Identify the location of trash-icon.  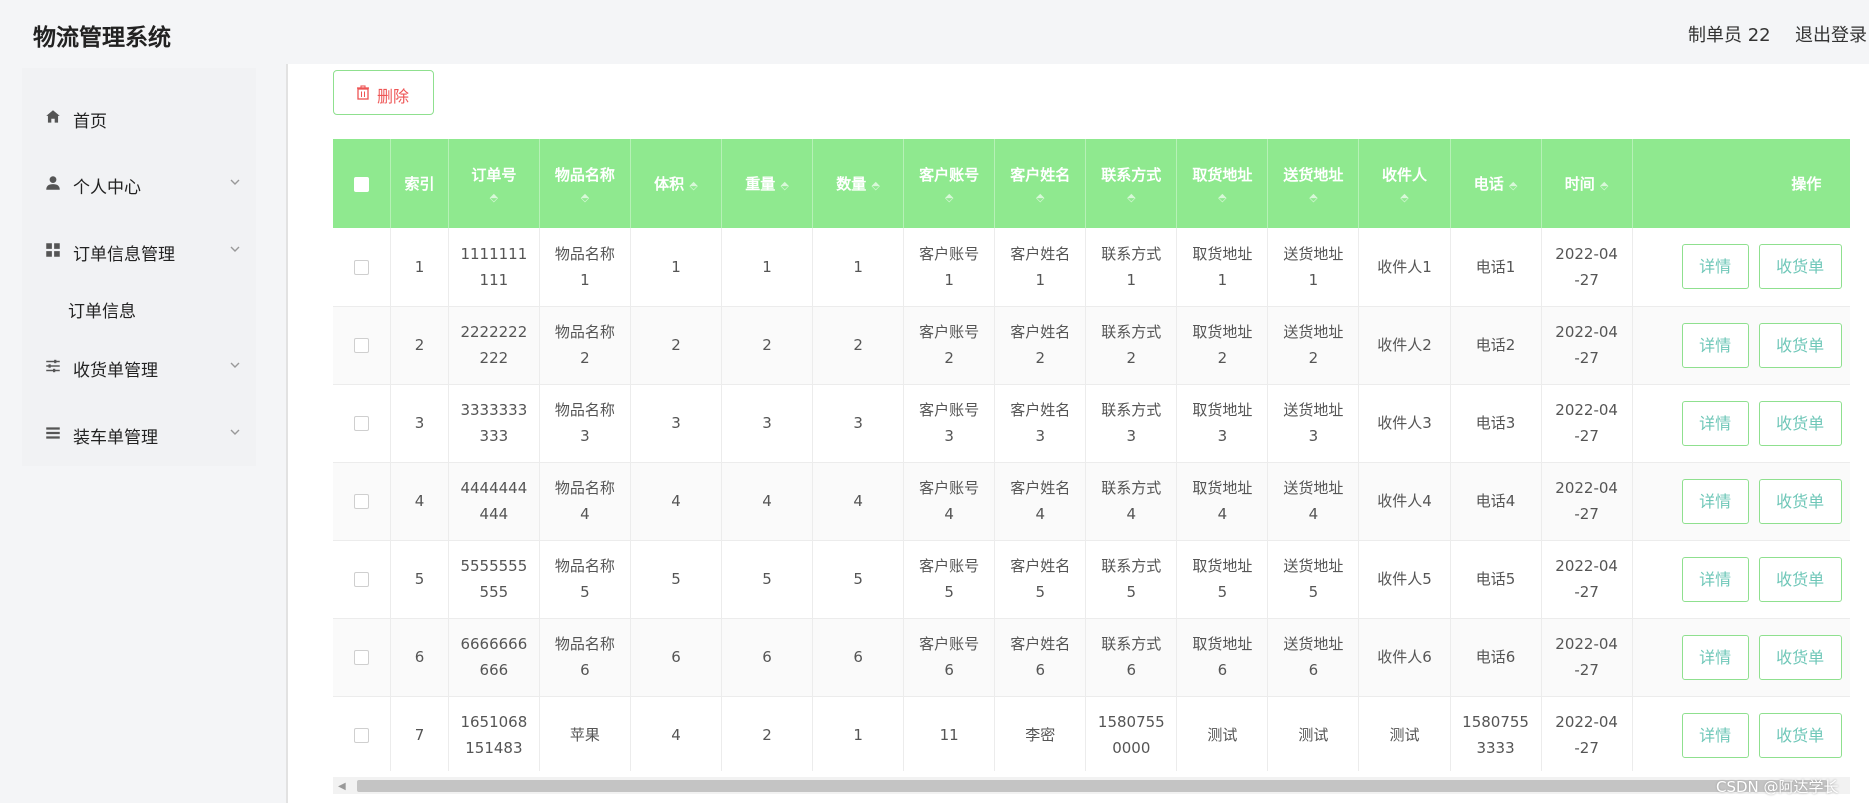
(363, 92).